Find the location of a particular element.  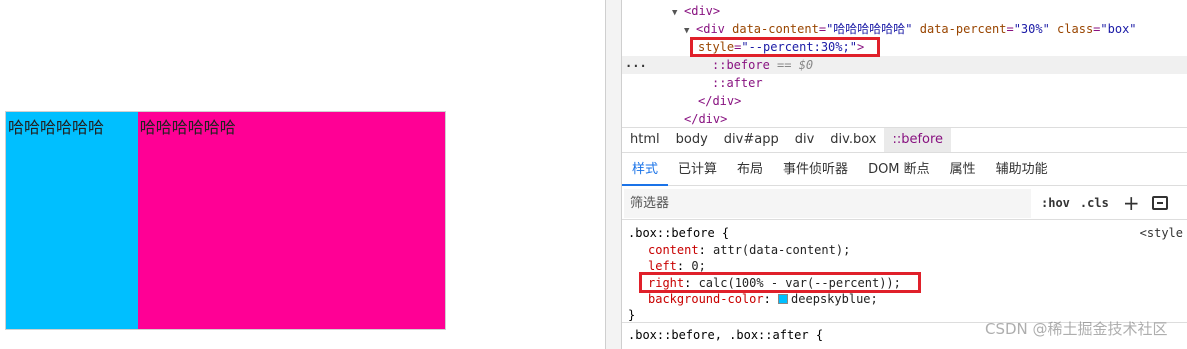

breadcrumb-body: body is located at coordinates (692, 140).